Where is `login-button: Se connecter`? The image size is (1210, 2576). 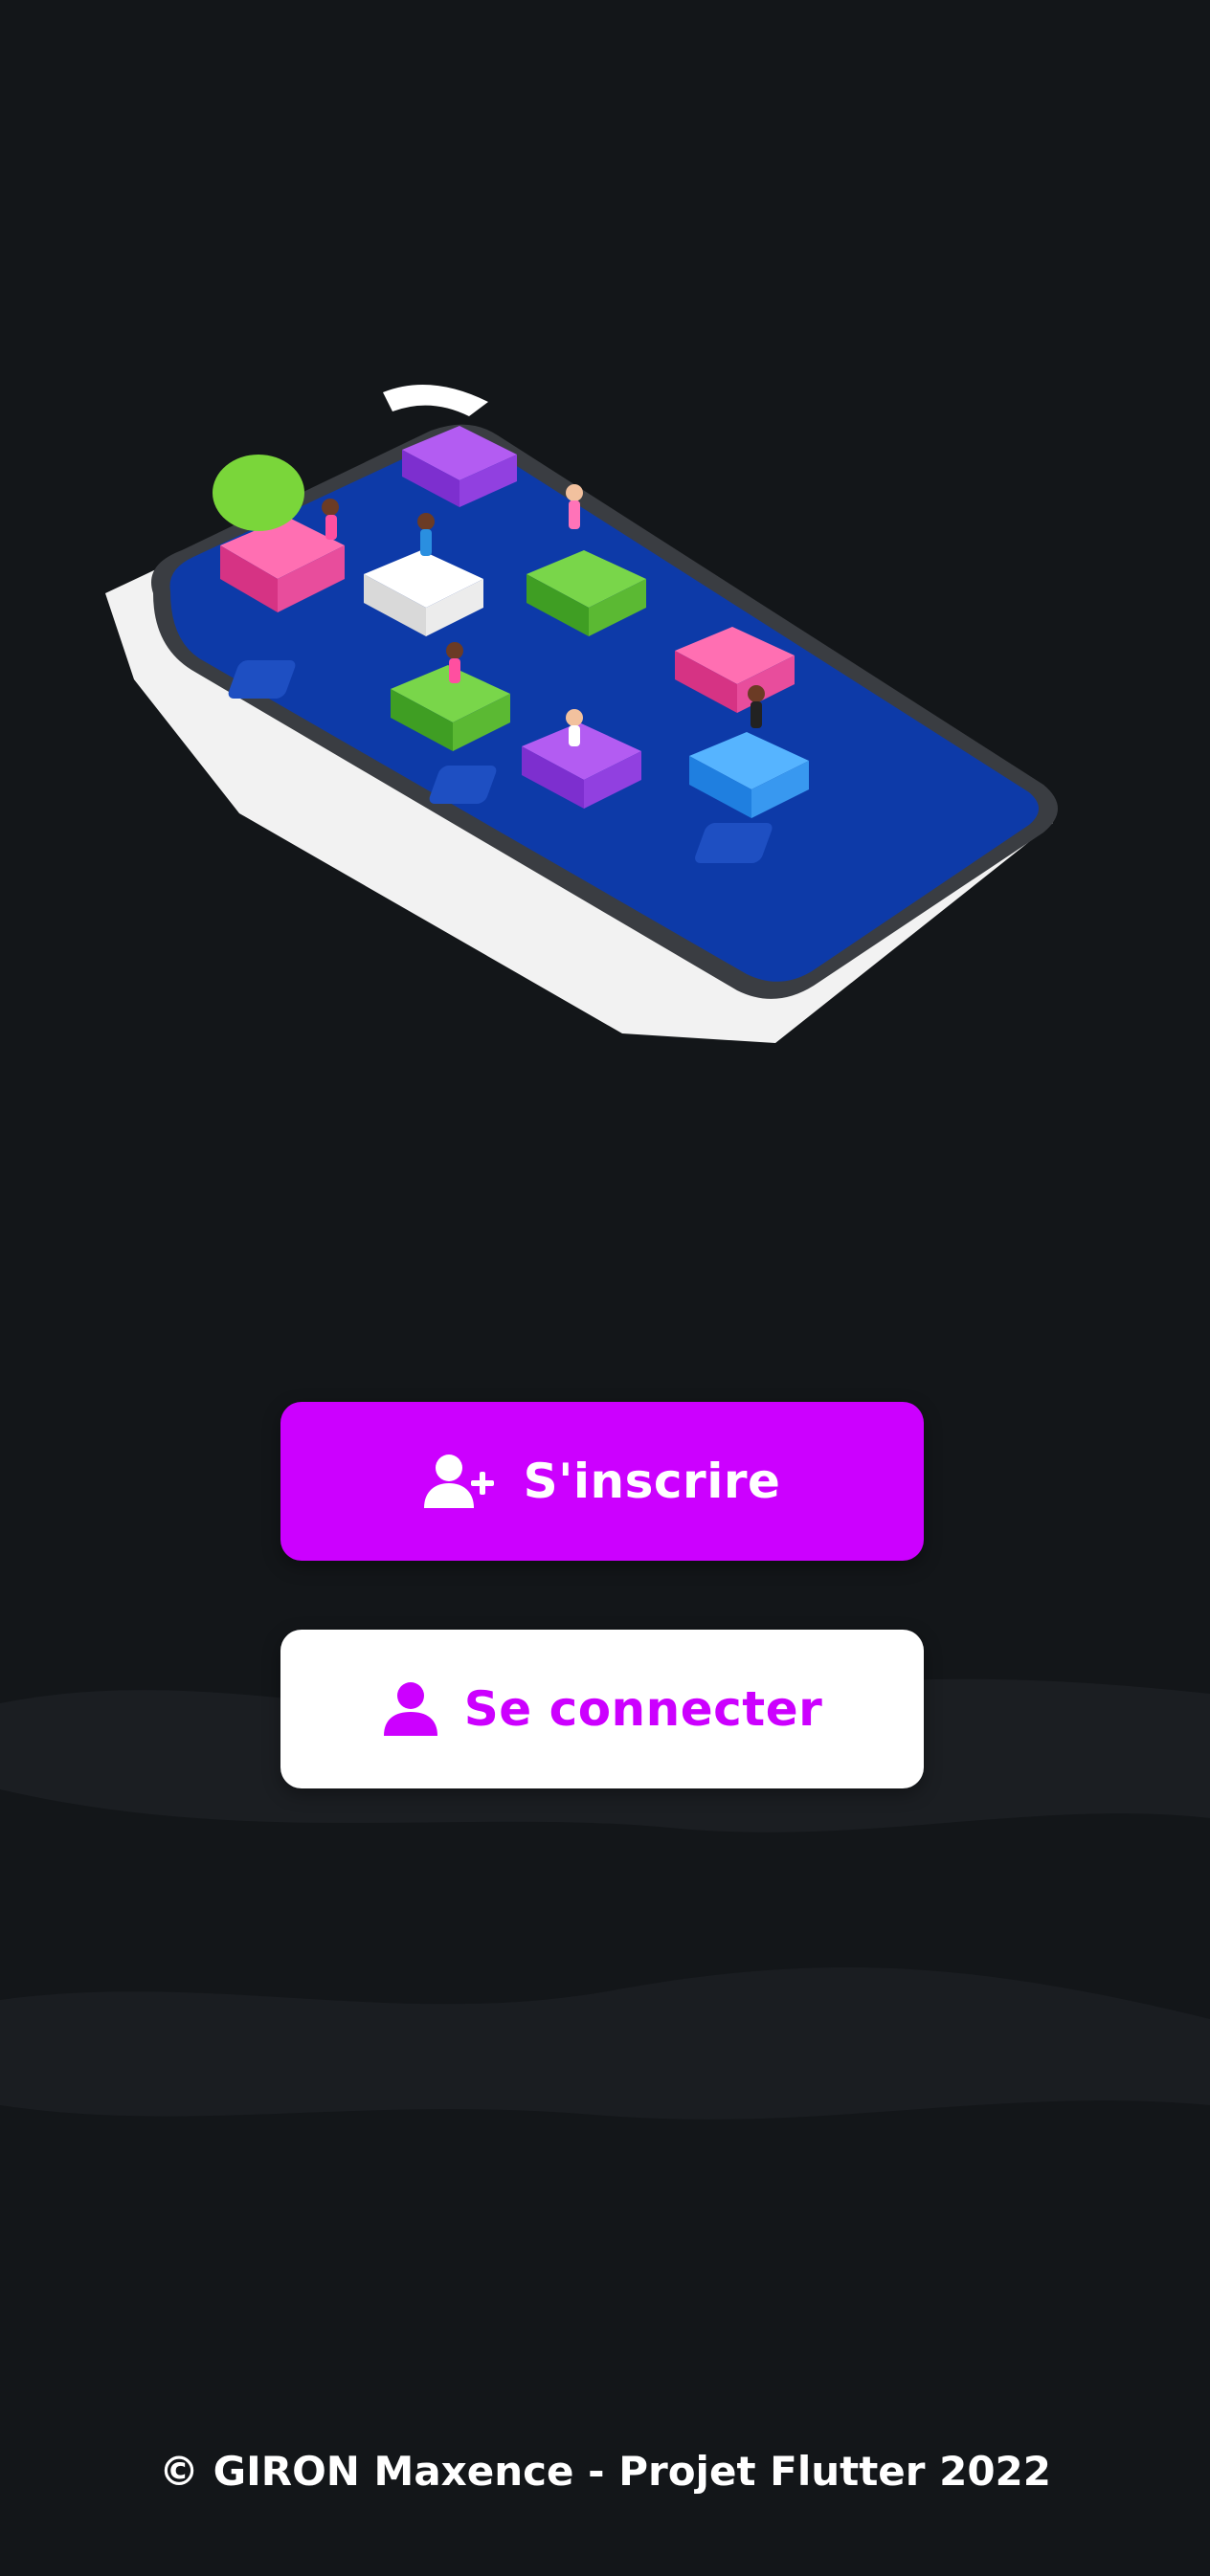
login-button: Se connecter is located at coordinates (602, 1709).